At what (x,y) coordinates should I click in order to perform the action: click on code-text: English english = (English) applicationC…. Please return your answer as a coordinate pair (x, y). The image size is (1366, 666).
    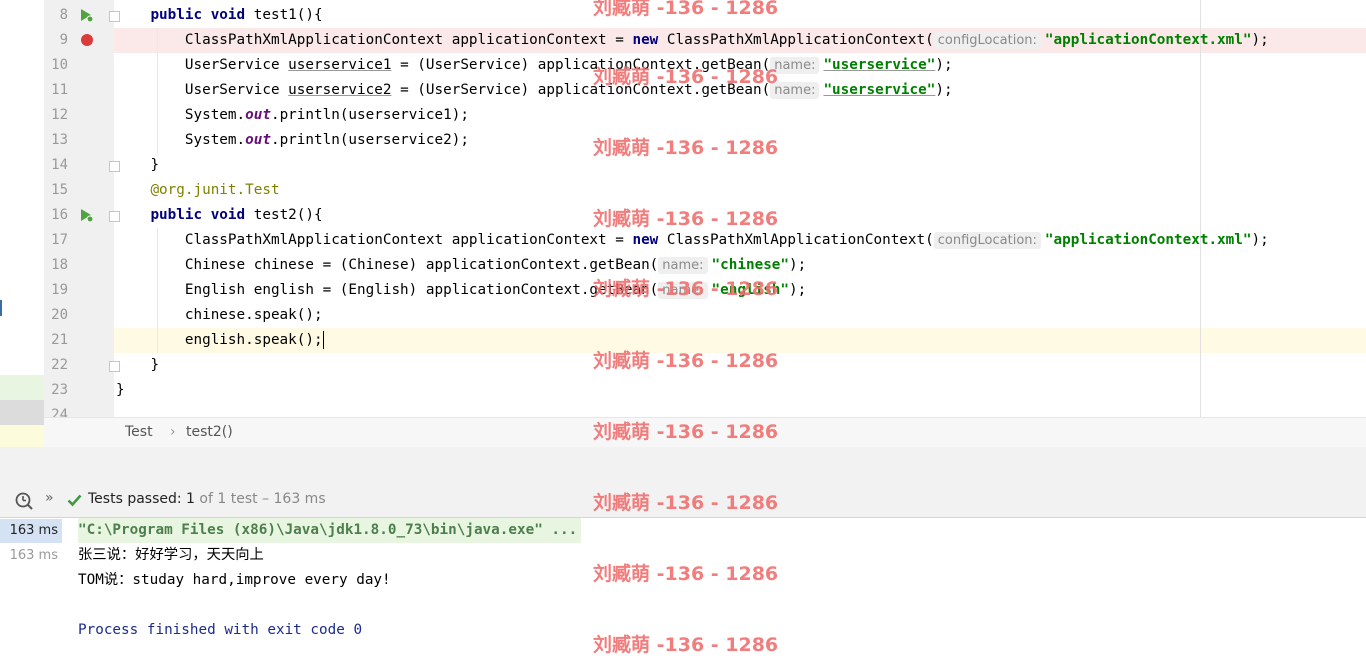
    Looking at the image, I should click on (421, 290).